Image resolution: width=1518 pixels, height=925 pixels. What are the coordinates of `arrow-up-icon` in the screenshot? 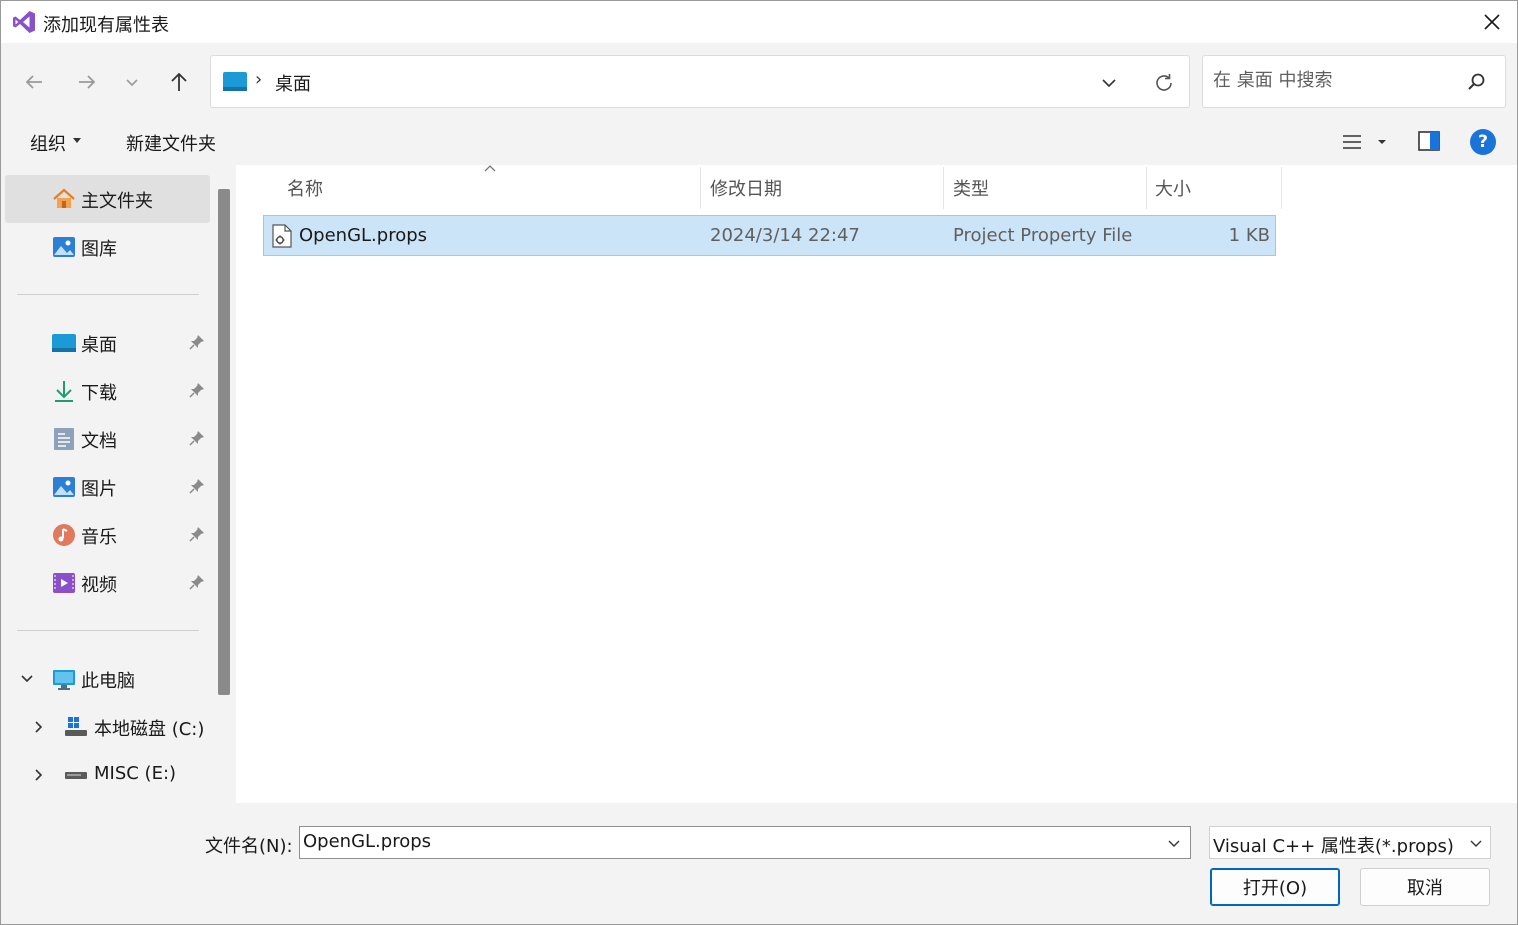 It's located at (179, 81).